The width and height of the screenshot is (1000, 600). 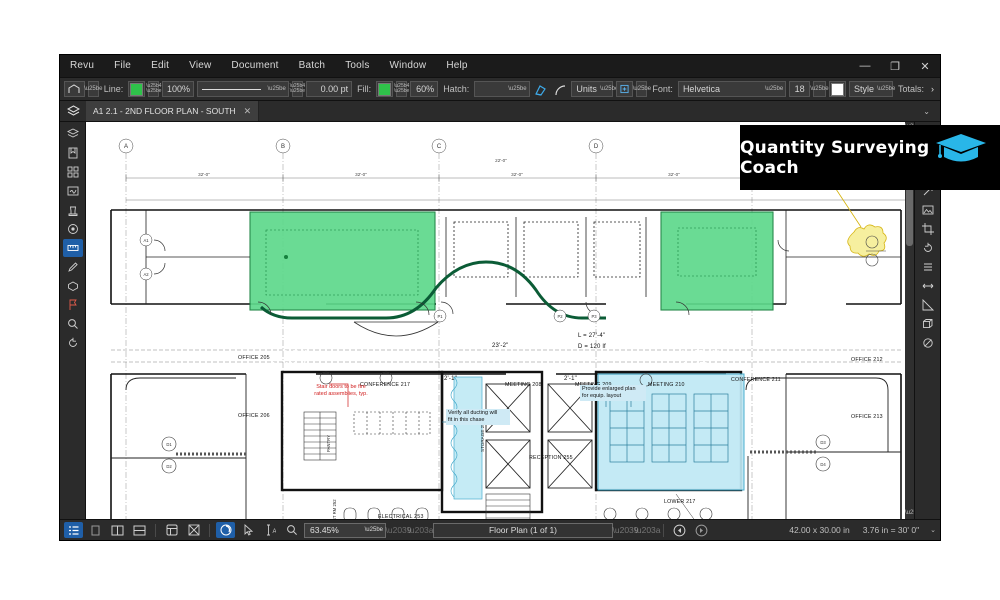 What do you see at coordinates (591, 336) in the screenshot?
I see `measurement-label: L = 27'-4"` at bounding box center [591, 336].